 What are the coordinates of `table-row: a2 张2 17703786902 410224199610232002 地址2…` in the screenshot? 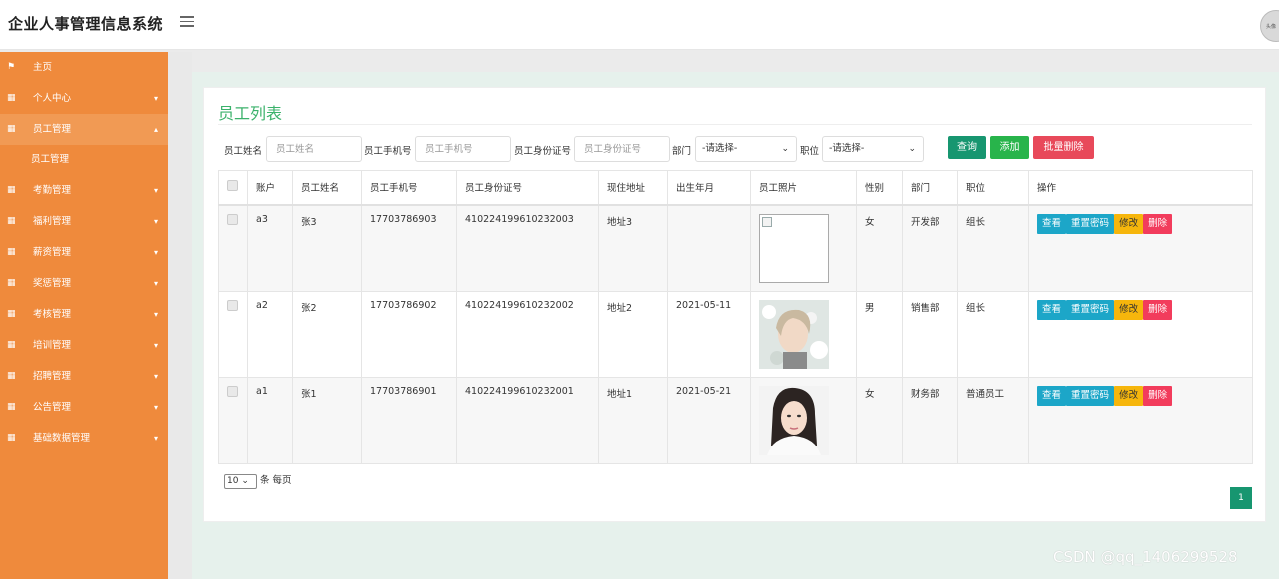 It's located at (735, 334).